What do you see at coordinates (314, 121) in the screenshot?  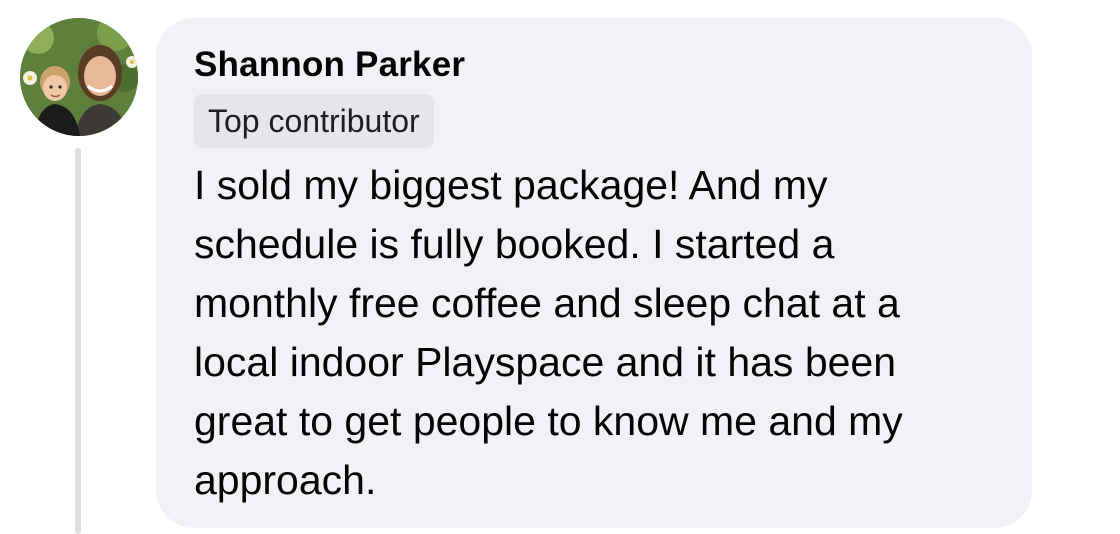 I see `top-contributor-badge: Top contributor` at bounding box center [314, 121].